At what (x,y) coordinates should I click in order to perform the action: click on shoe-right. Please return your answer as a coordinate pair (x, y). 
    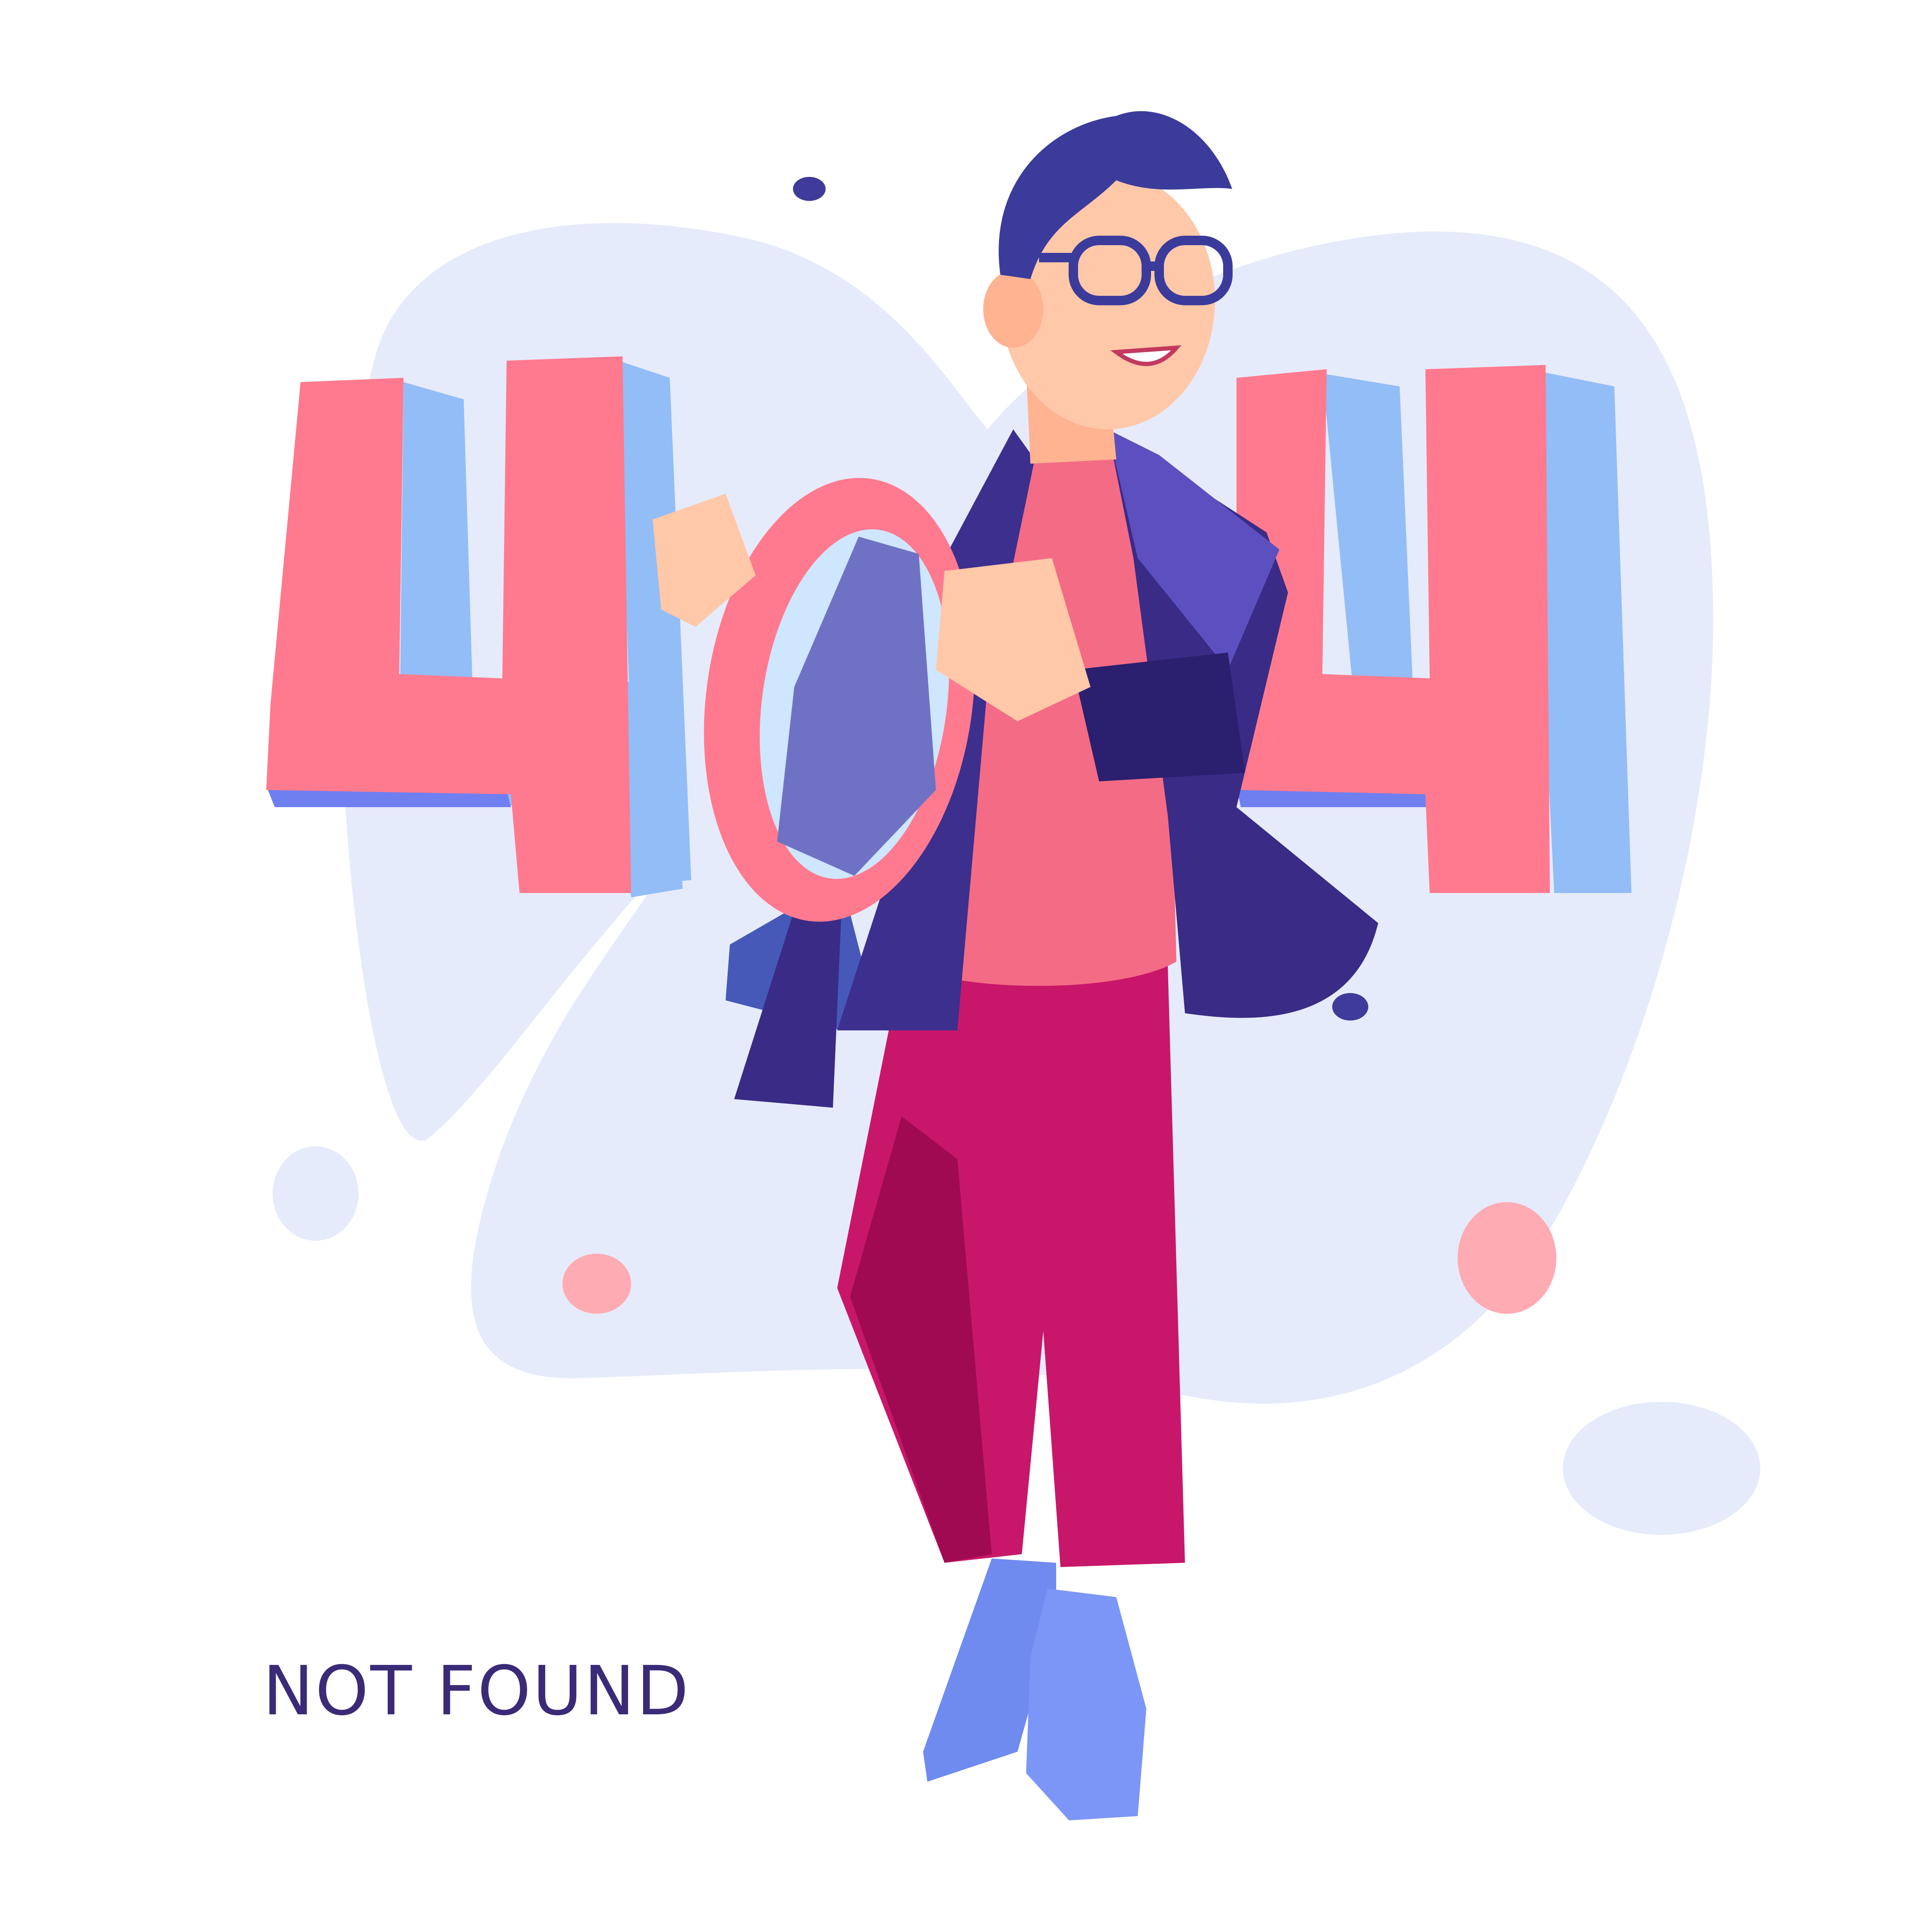
    Looking at the image, I should click on (1086, 1704).